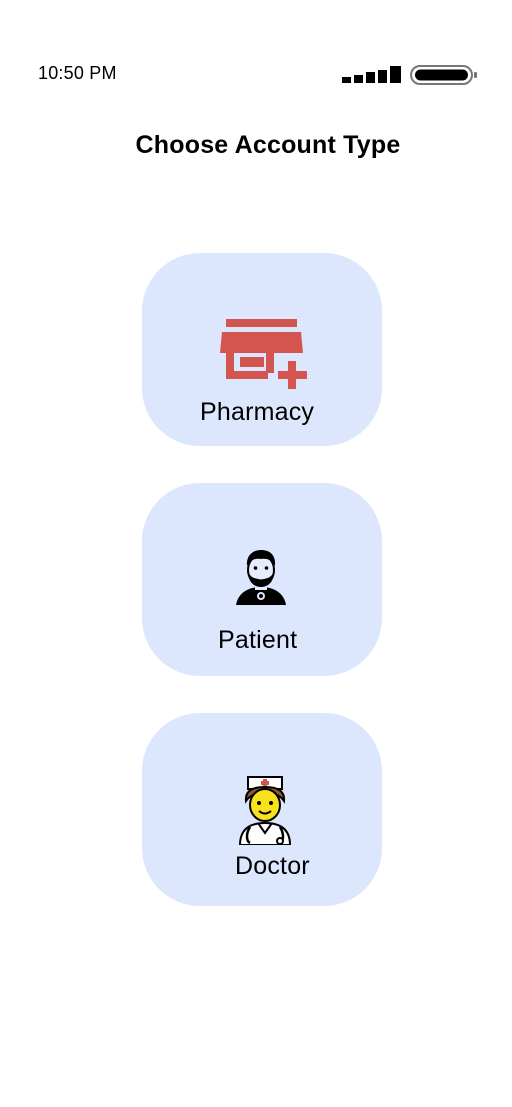 This screenshot has width=512, height=1107. Describe the element at coordinates (443, 75) in the screenshot. I see `battery-icon` at that location.